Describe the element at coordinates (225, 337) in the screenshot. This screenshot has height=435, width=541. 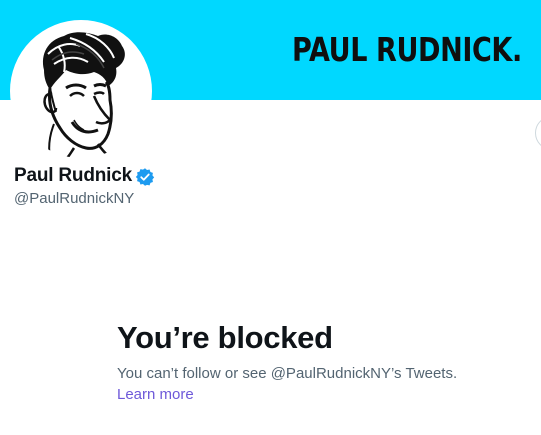
I see `blocked-title: You’re blocked` at that location.